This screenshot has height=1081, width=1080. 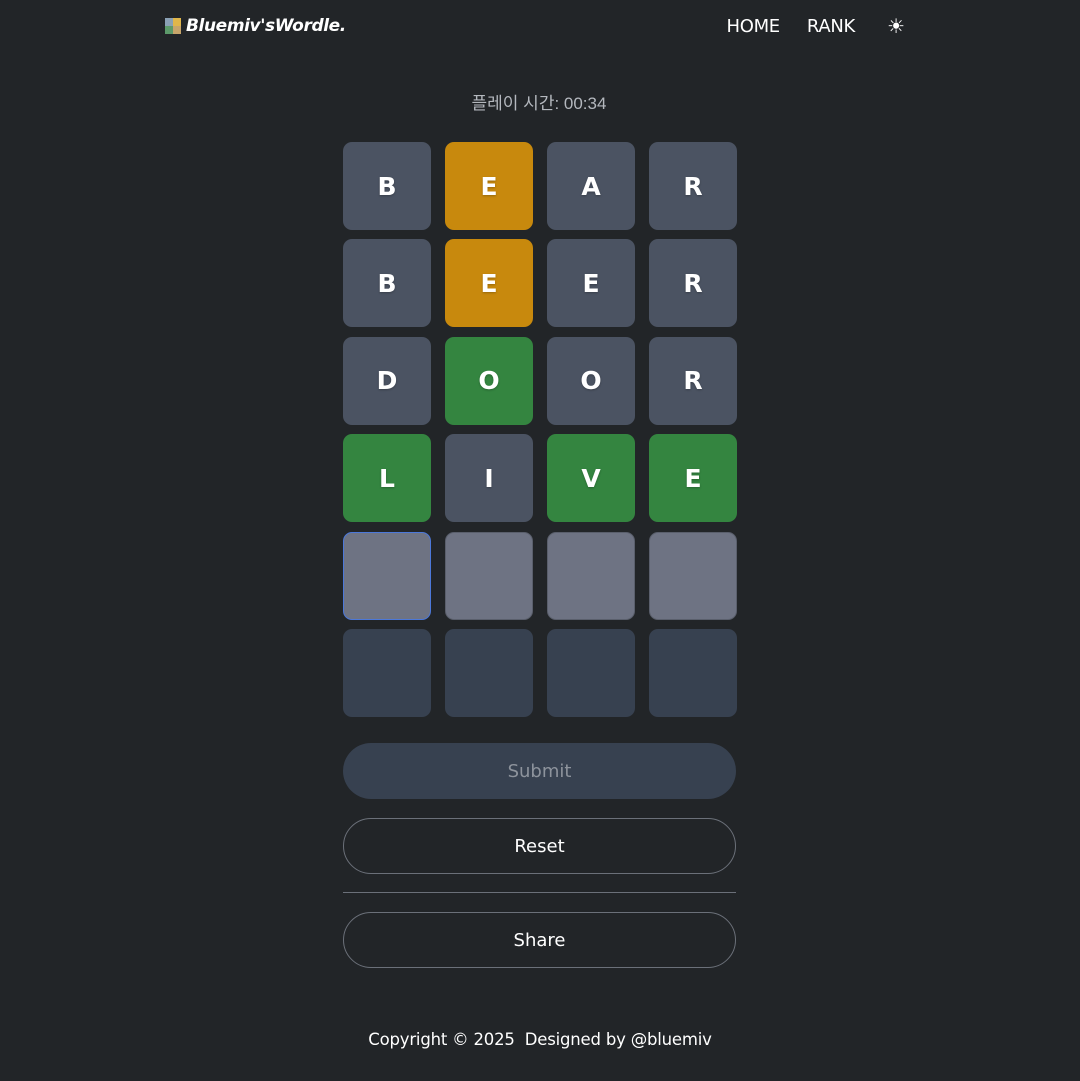 What do you see at coordinates (489, 478) in the screenshot?
I see `board-tile: I` at bounding box center [489, 478].